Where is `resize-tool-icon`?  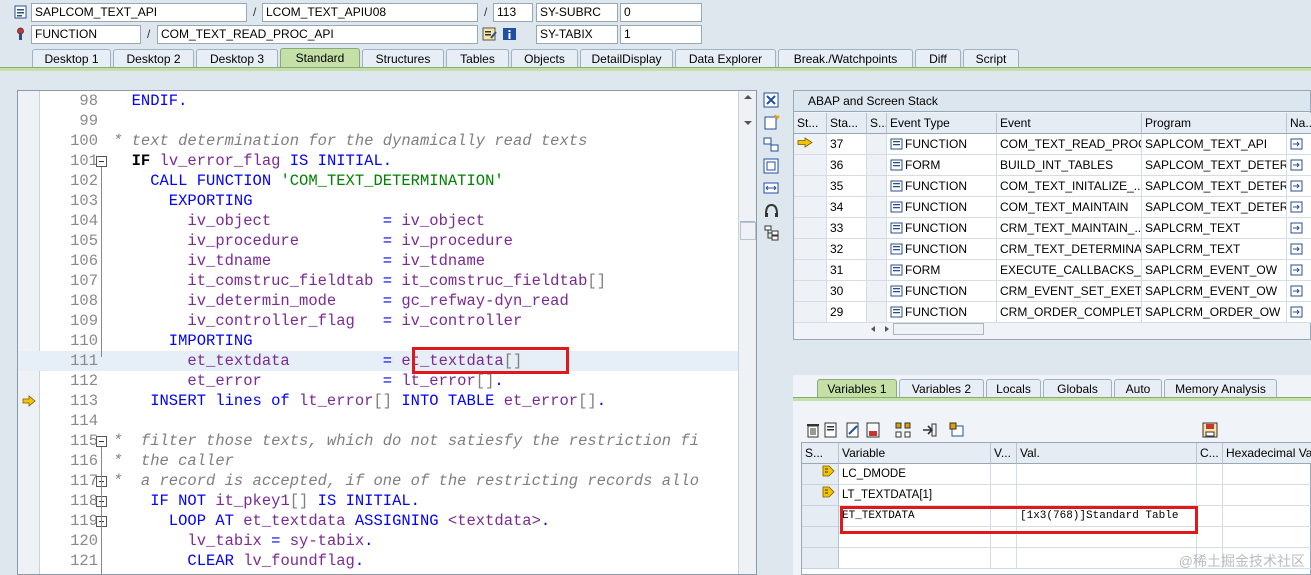
resize-tool-icon is located at coordinates (771, 188).